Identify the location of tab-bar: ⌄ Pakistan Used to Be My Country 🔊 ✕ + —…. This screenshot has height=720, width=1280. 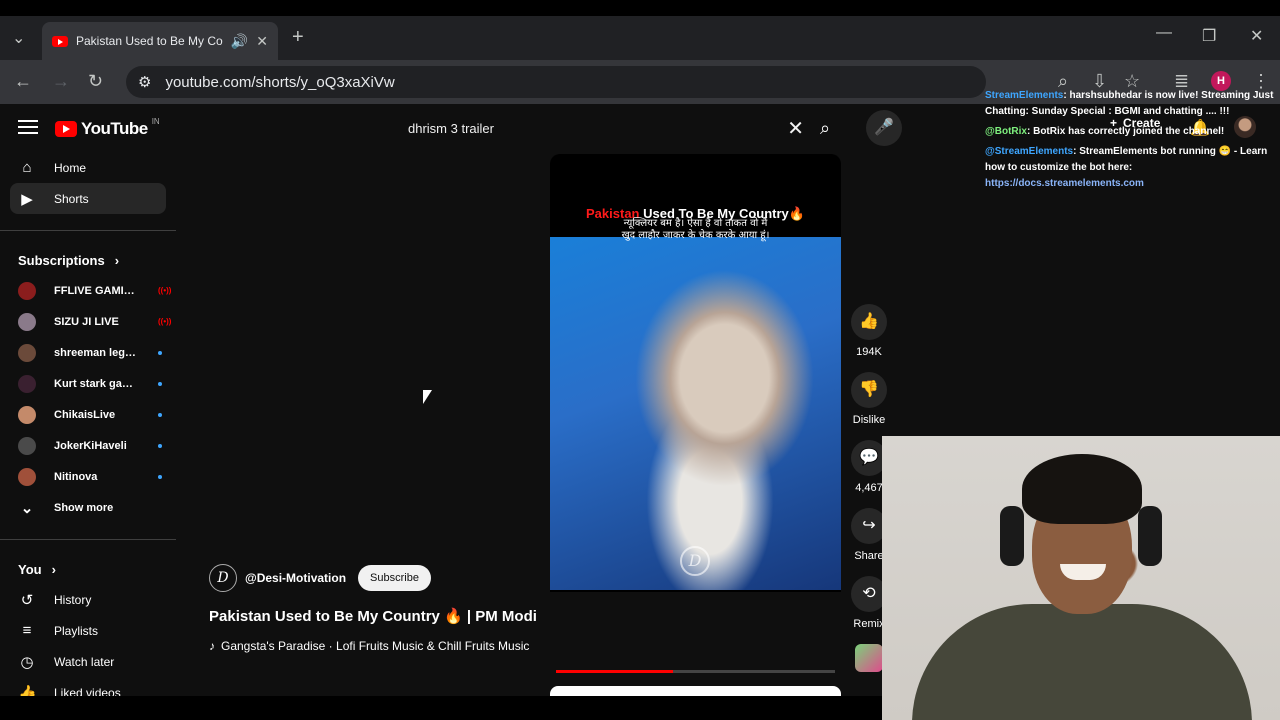
(640, 38).